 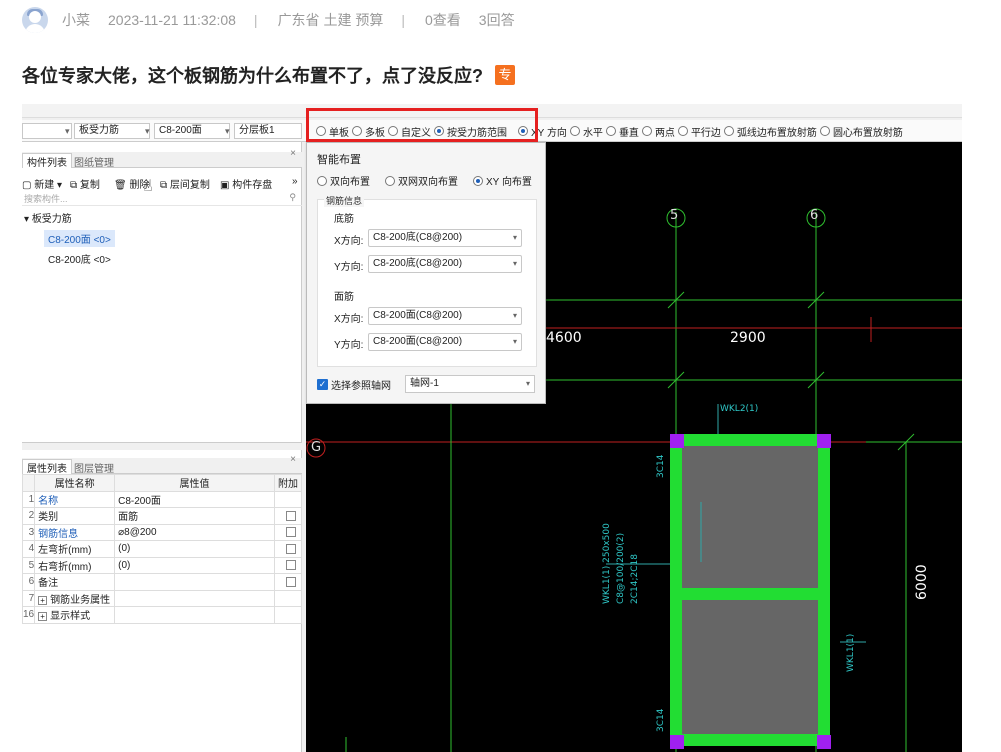 I want to click on post-title-text: 各位专家大佬，这个板钢筋为什么布置不了，点了没反应?, so click(x=252, y=76).